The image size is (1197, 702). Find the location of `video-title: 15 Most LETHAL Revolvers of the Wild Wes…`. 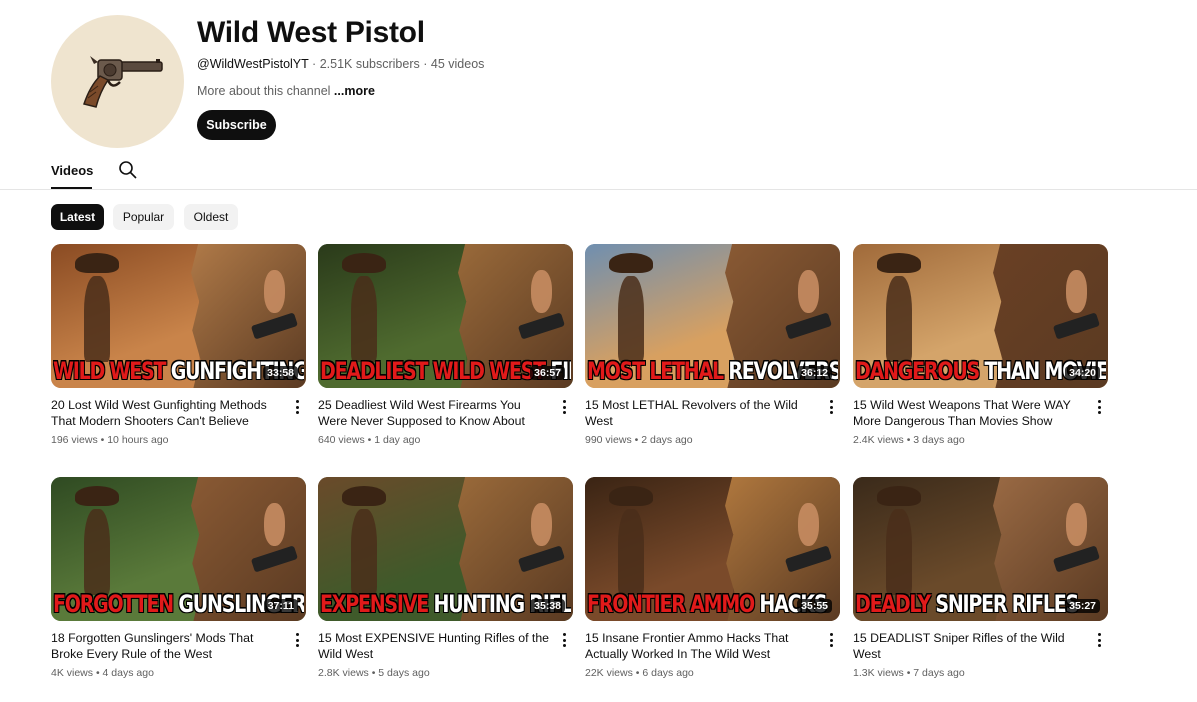

video-title: 15 Most LETHAL Revolvers of the Wild Wes… is located at coordinates (701, 413).